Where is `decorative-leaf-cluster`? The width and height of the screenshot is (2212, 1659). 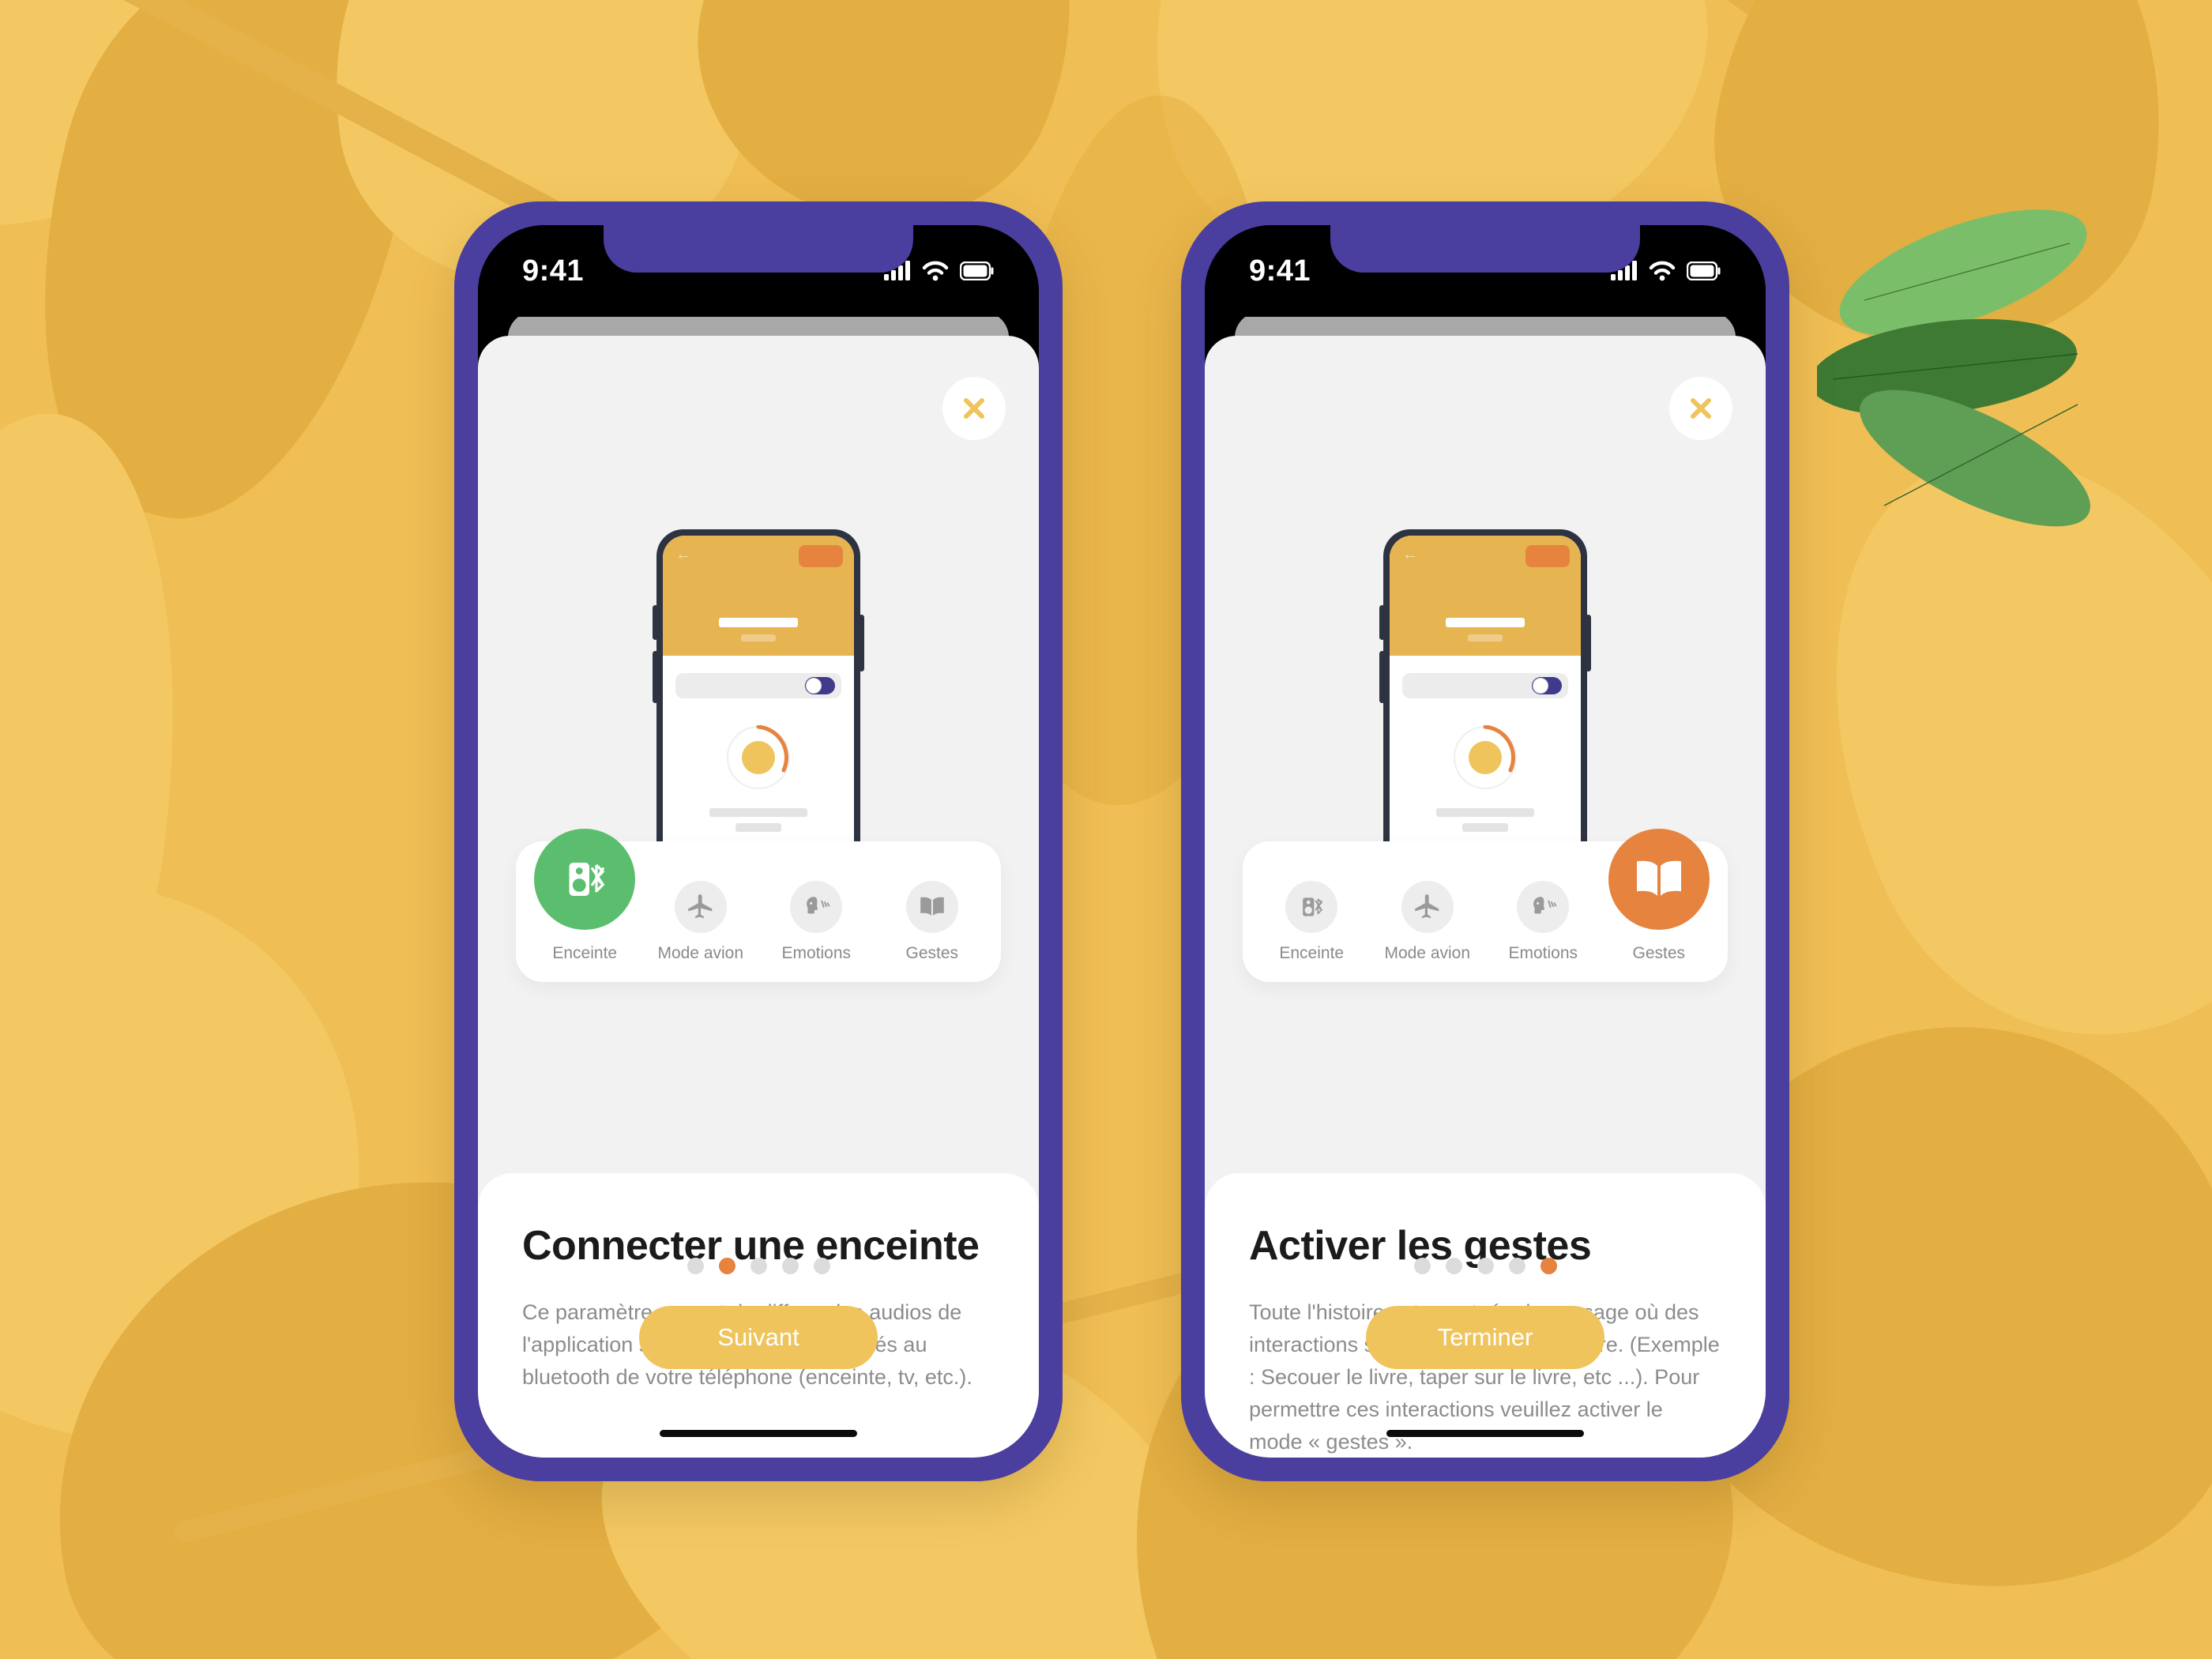
decorative-leaf-cluster is located at coordinates (1954, 368).